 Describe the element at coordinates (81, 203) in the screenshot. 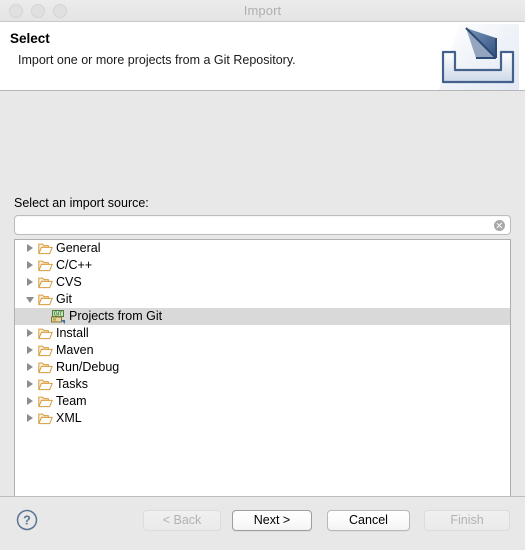

I see `import-source-label: Select an import source:` at that location.